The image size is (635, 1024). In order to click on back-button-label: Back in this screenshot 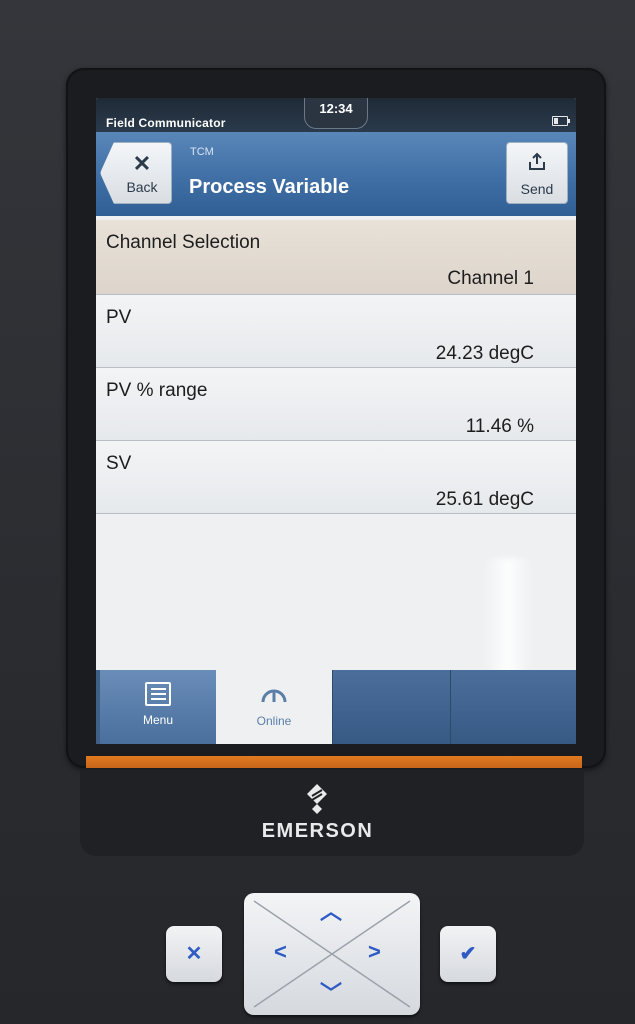, I will do `click(142, 187)`.